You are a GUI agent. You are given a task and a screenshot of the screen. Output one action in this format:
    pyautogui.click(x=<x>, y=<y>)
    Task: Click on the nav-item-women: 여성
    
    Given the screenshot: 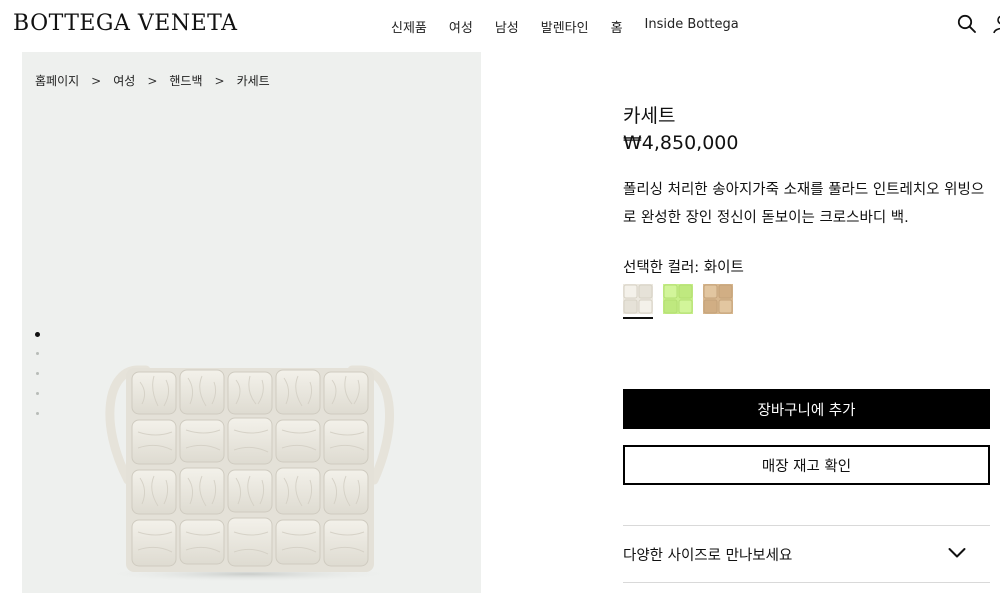 What is the action you would take?
    pyautogui.click(x=461, y=26)
    